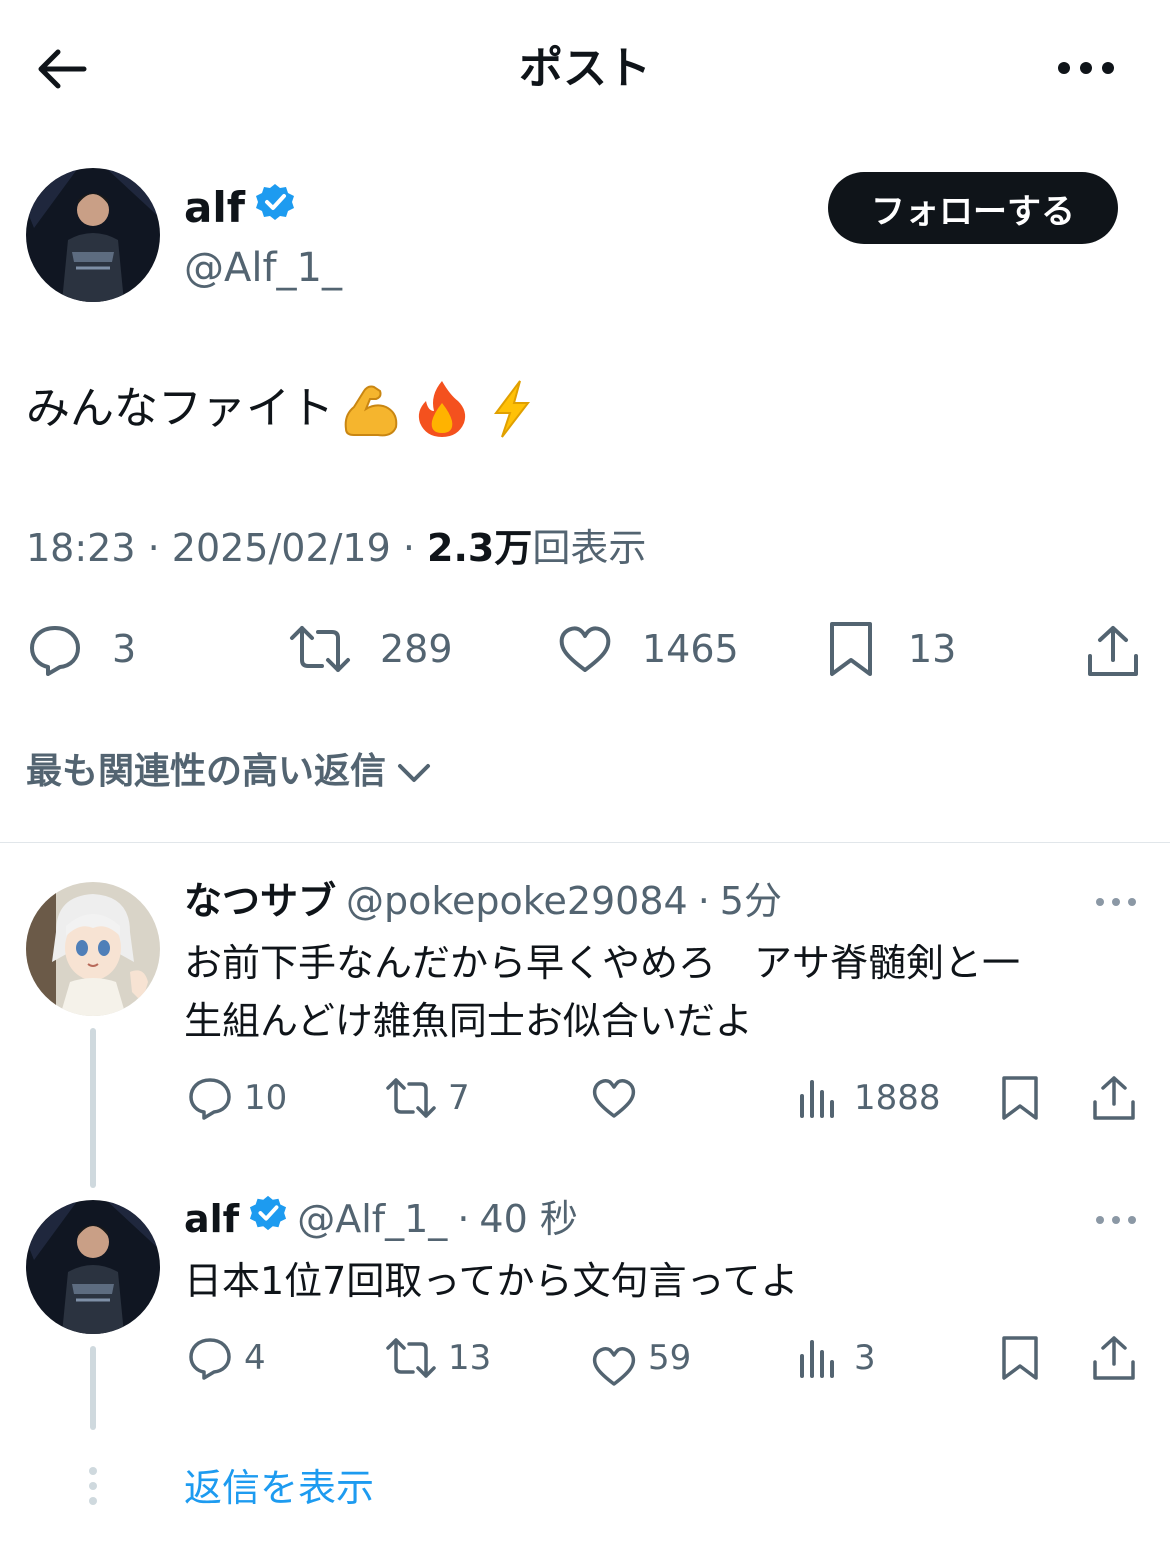  What do you see at coordinates (370, 649) in the screenshot?
I see `repost-button: 289` at bounding box center [370, 649].